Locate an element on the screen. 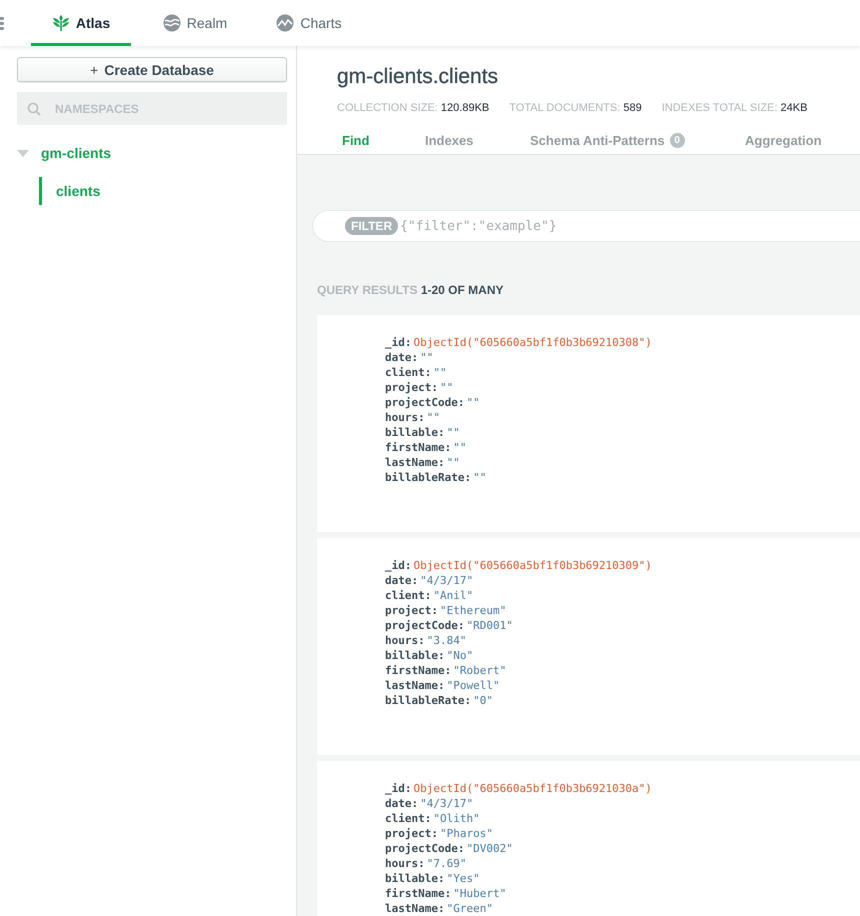 Image resolution: width=860 pixels, height=916 pixels. field-value: "3.84" is located at coordinates (446, 640).